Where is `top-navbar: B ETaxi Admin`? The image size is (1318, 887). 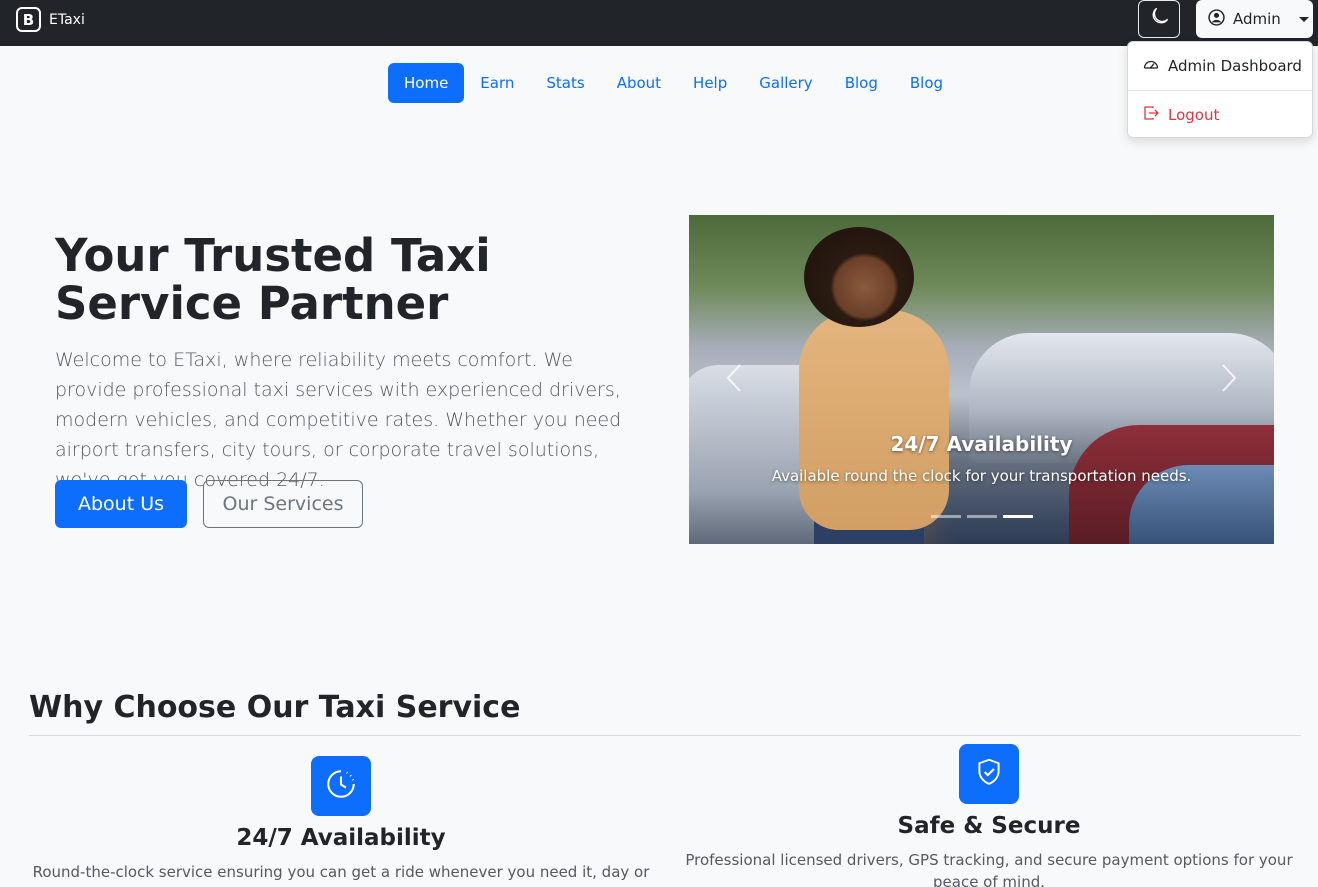 top-navbar: B ETaxi Admin is located at coordinates (659, 23).